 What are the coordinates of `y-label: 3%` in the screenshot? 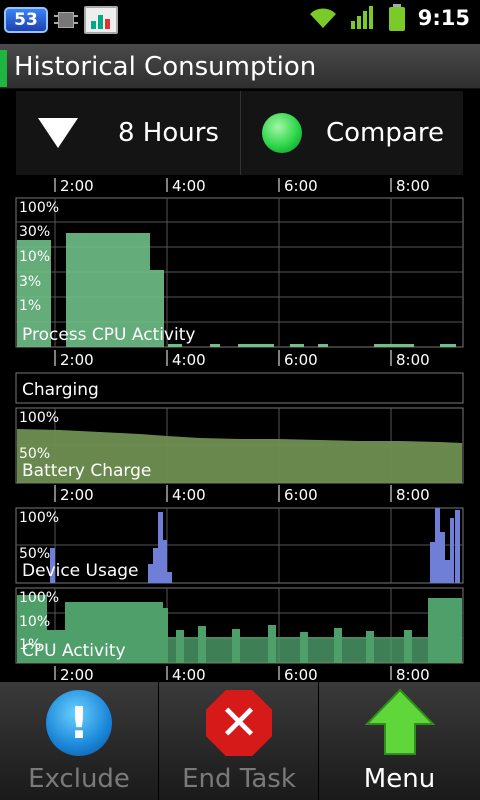 It's located at (30, 282).